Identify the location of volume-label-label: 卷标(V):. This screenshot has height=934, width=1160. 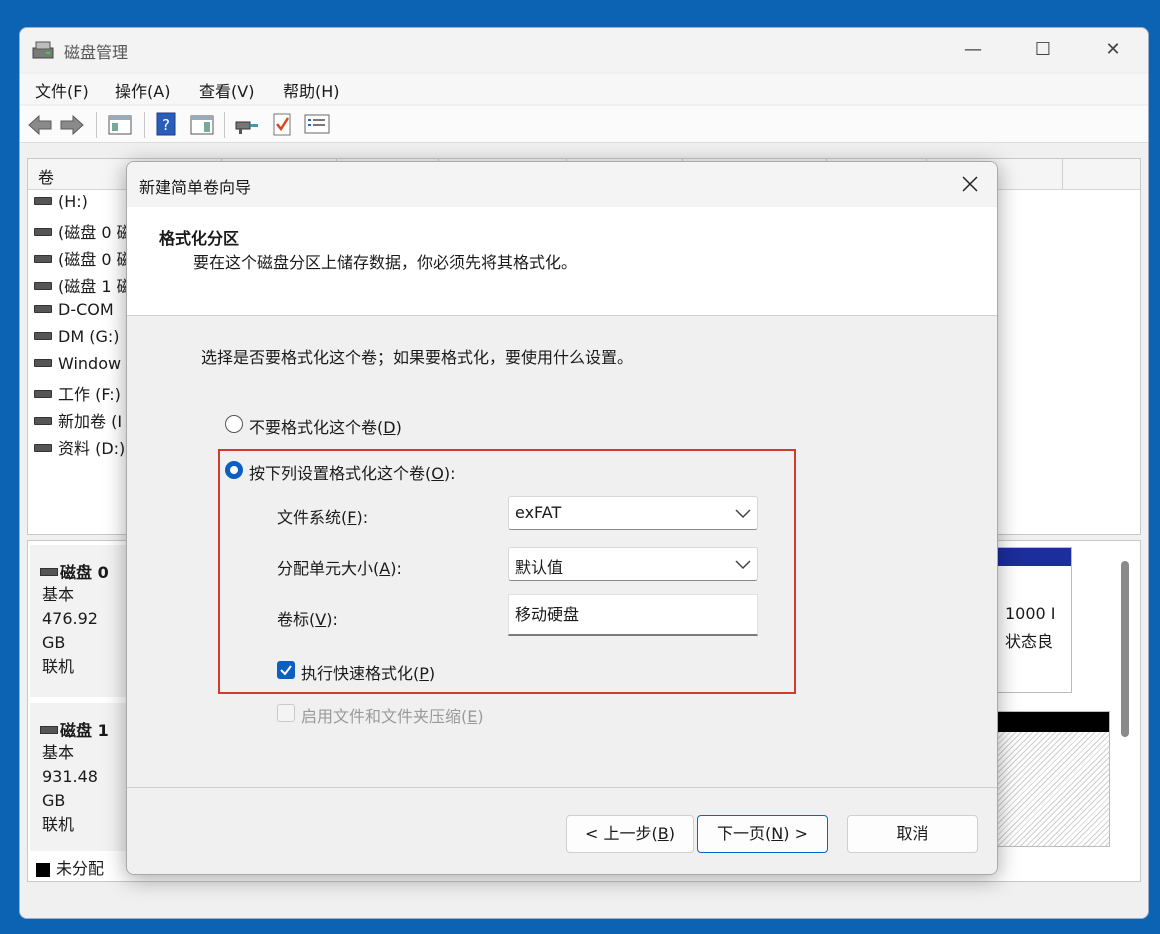
(307, 619).